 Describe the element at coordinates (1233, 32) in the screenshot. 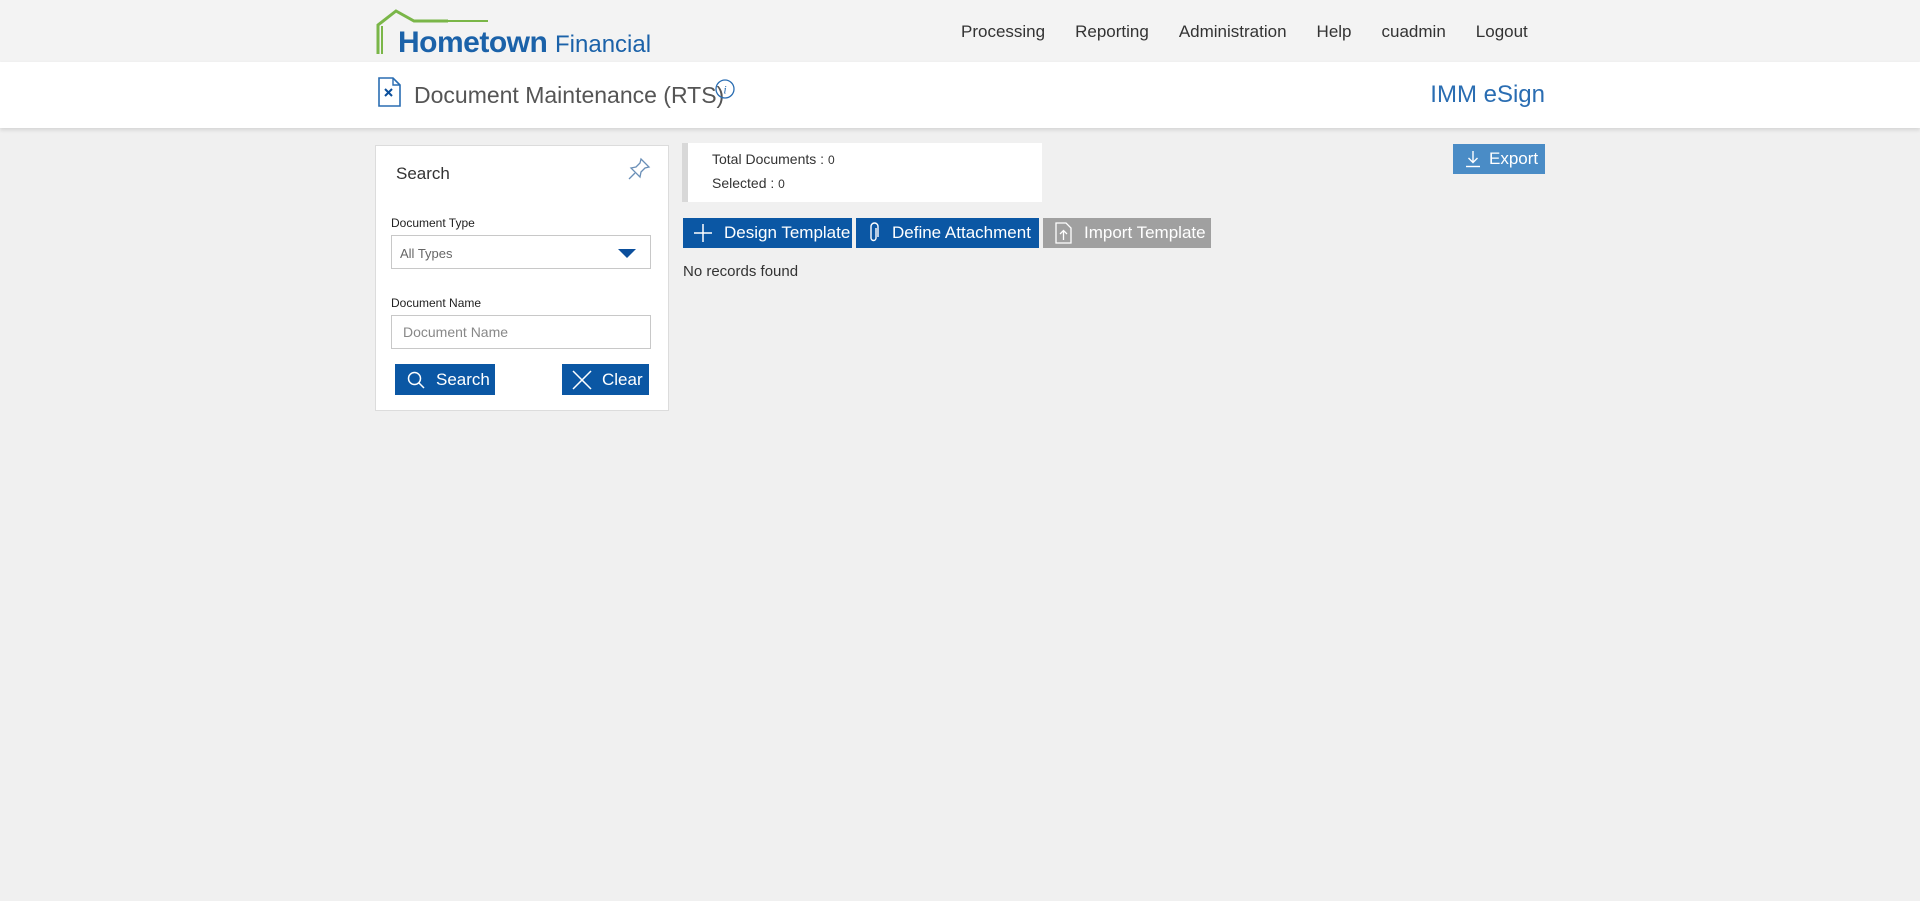

I see `nav-administration: Administration` at that location.